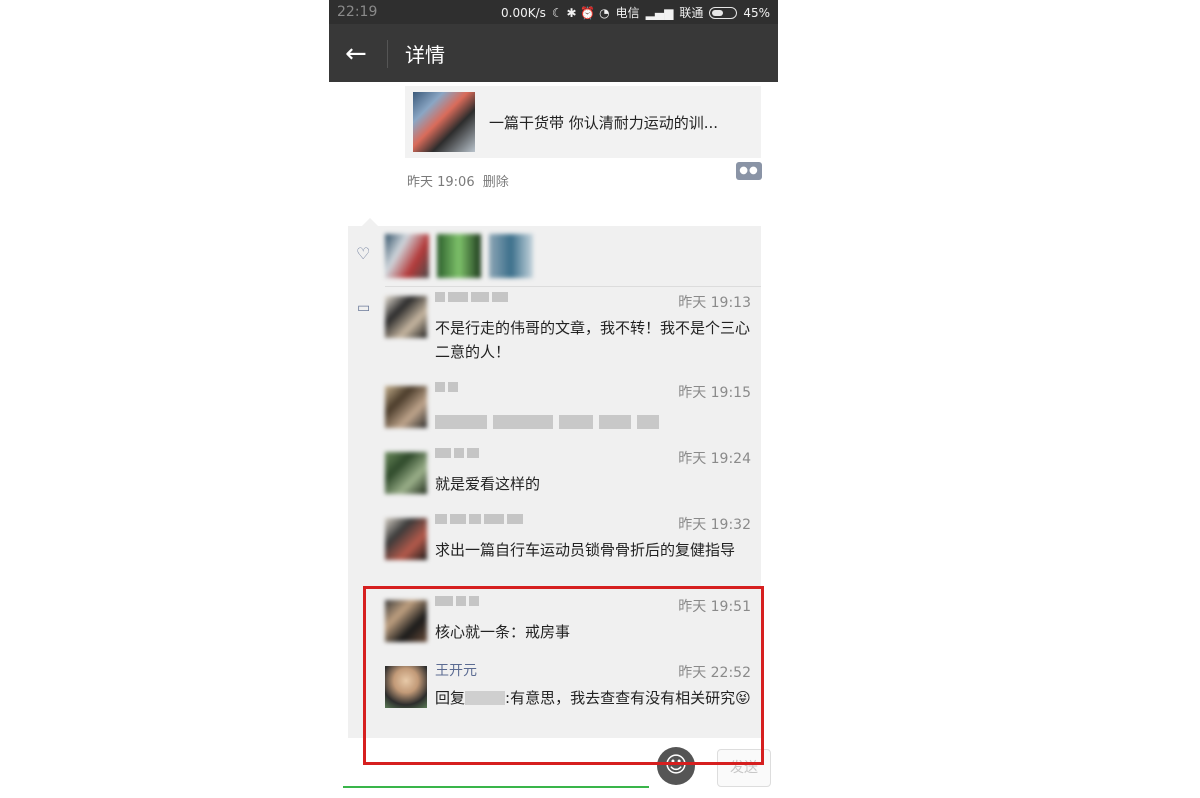  I want to click on signal-icons: ☾ ✱ ⏰ ◔, so click(580, 12).